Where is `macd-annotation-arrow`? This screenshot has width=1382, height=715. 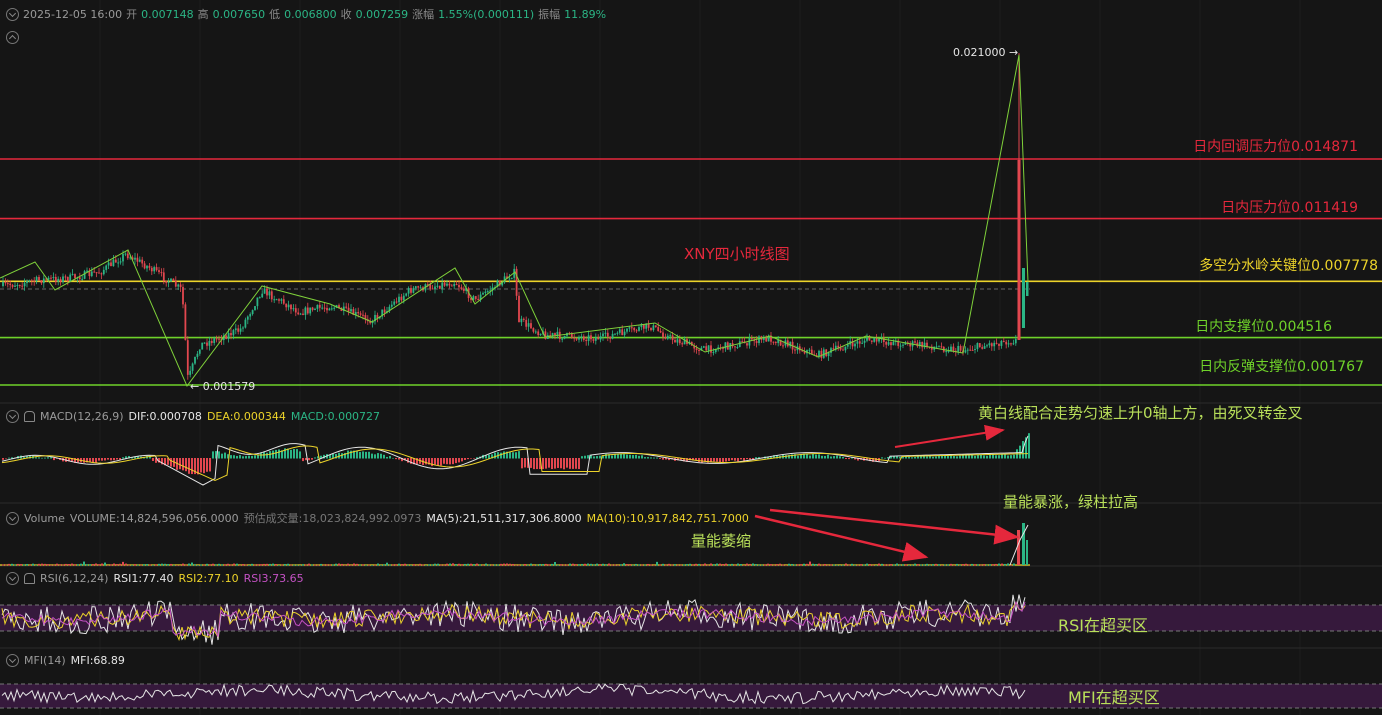
macd-annotation-arrow is located at coordinates (949, 436).